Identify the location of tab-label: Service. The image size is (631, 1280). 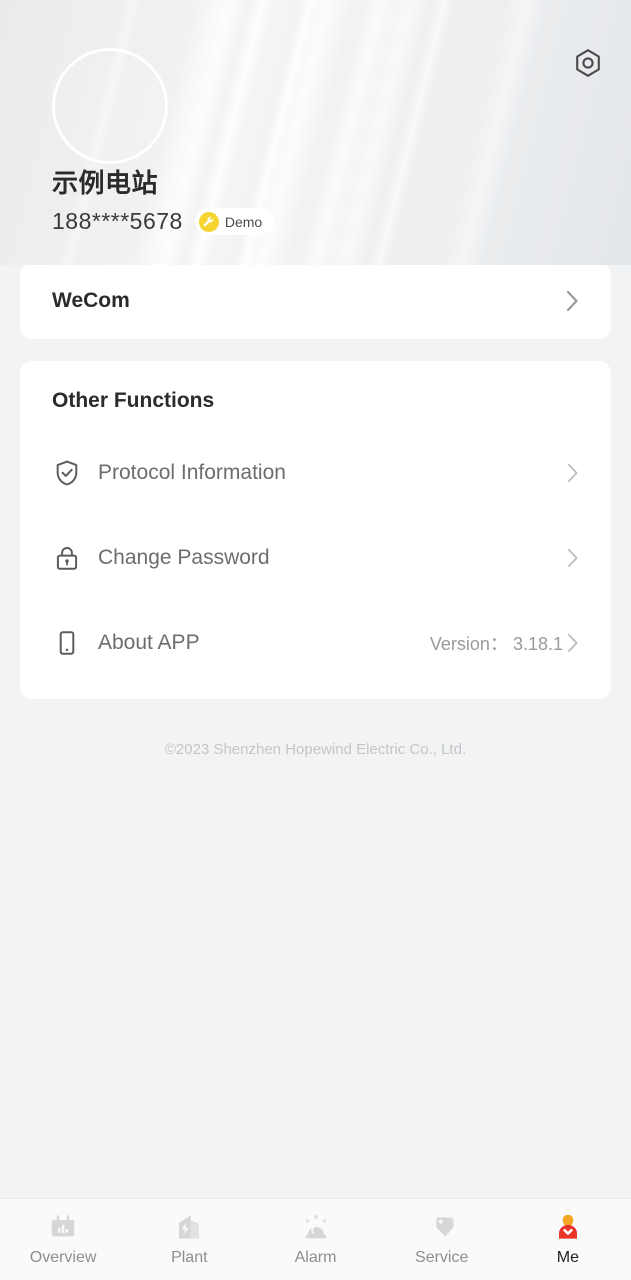
(442, 1257).